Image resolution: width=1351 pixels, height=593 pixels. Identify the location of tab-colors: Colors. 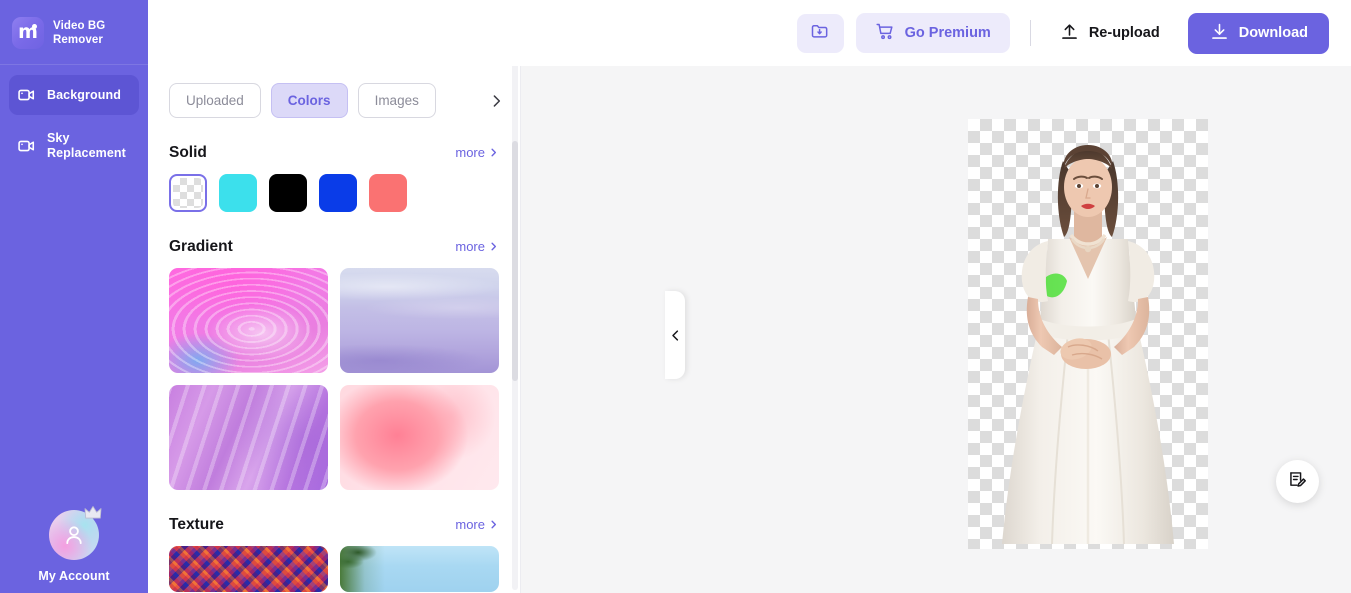
(309, 100).